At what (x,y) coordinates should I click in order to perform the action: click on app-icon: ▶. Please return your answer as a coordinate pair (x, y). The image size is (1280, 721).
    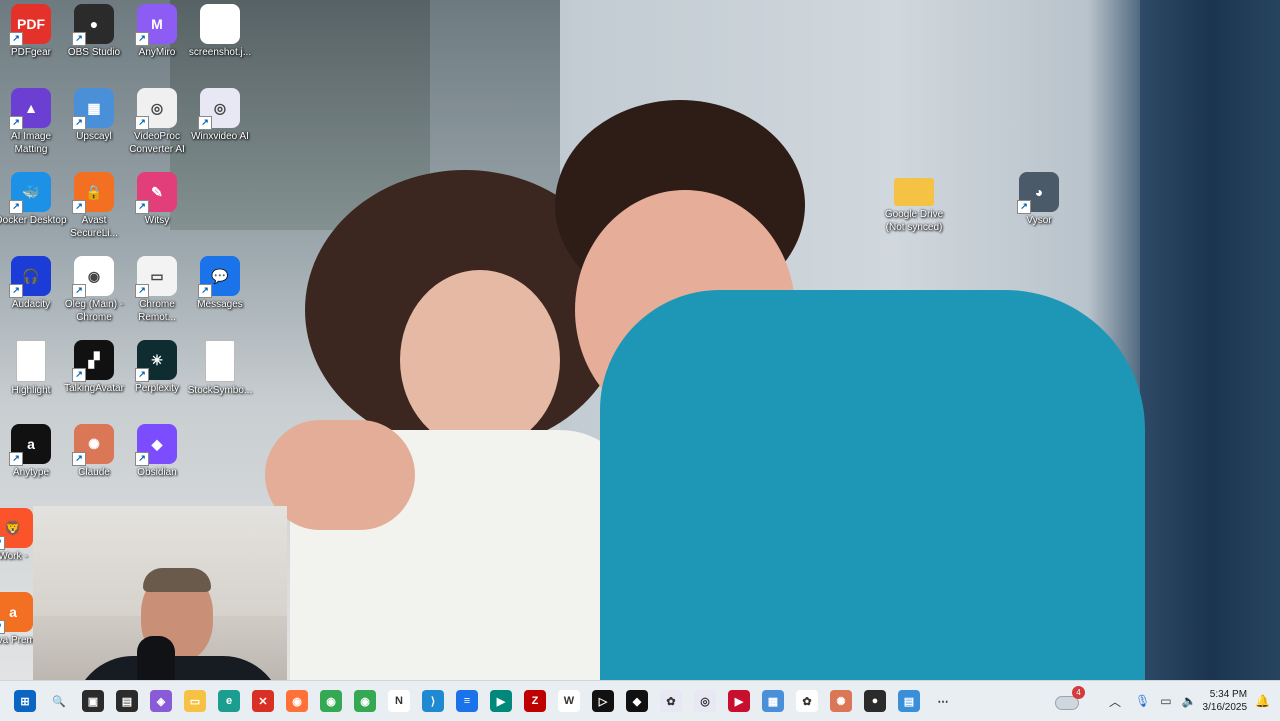
    Looking at the image, I should click on (739, 701).